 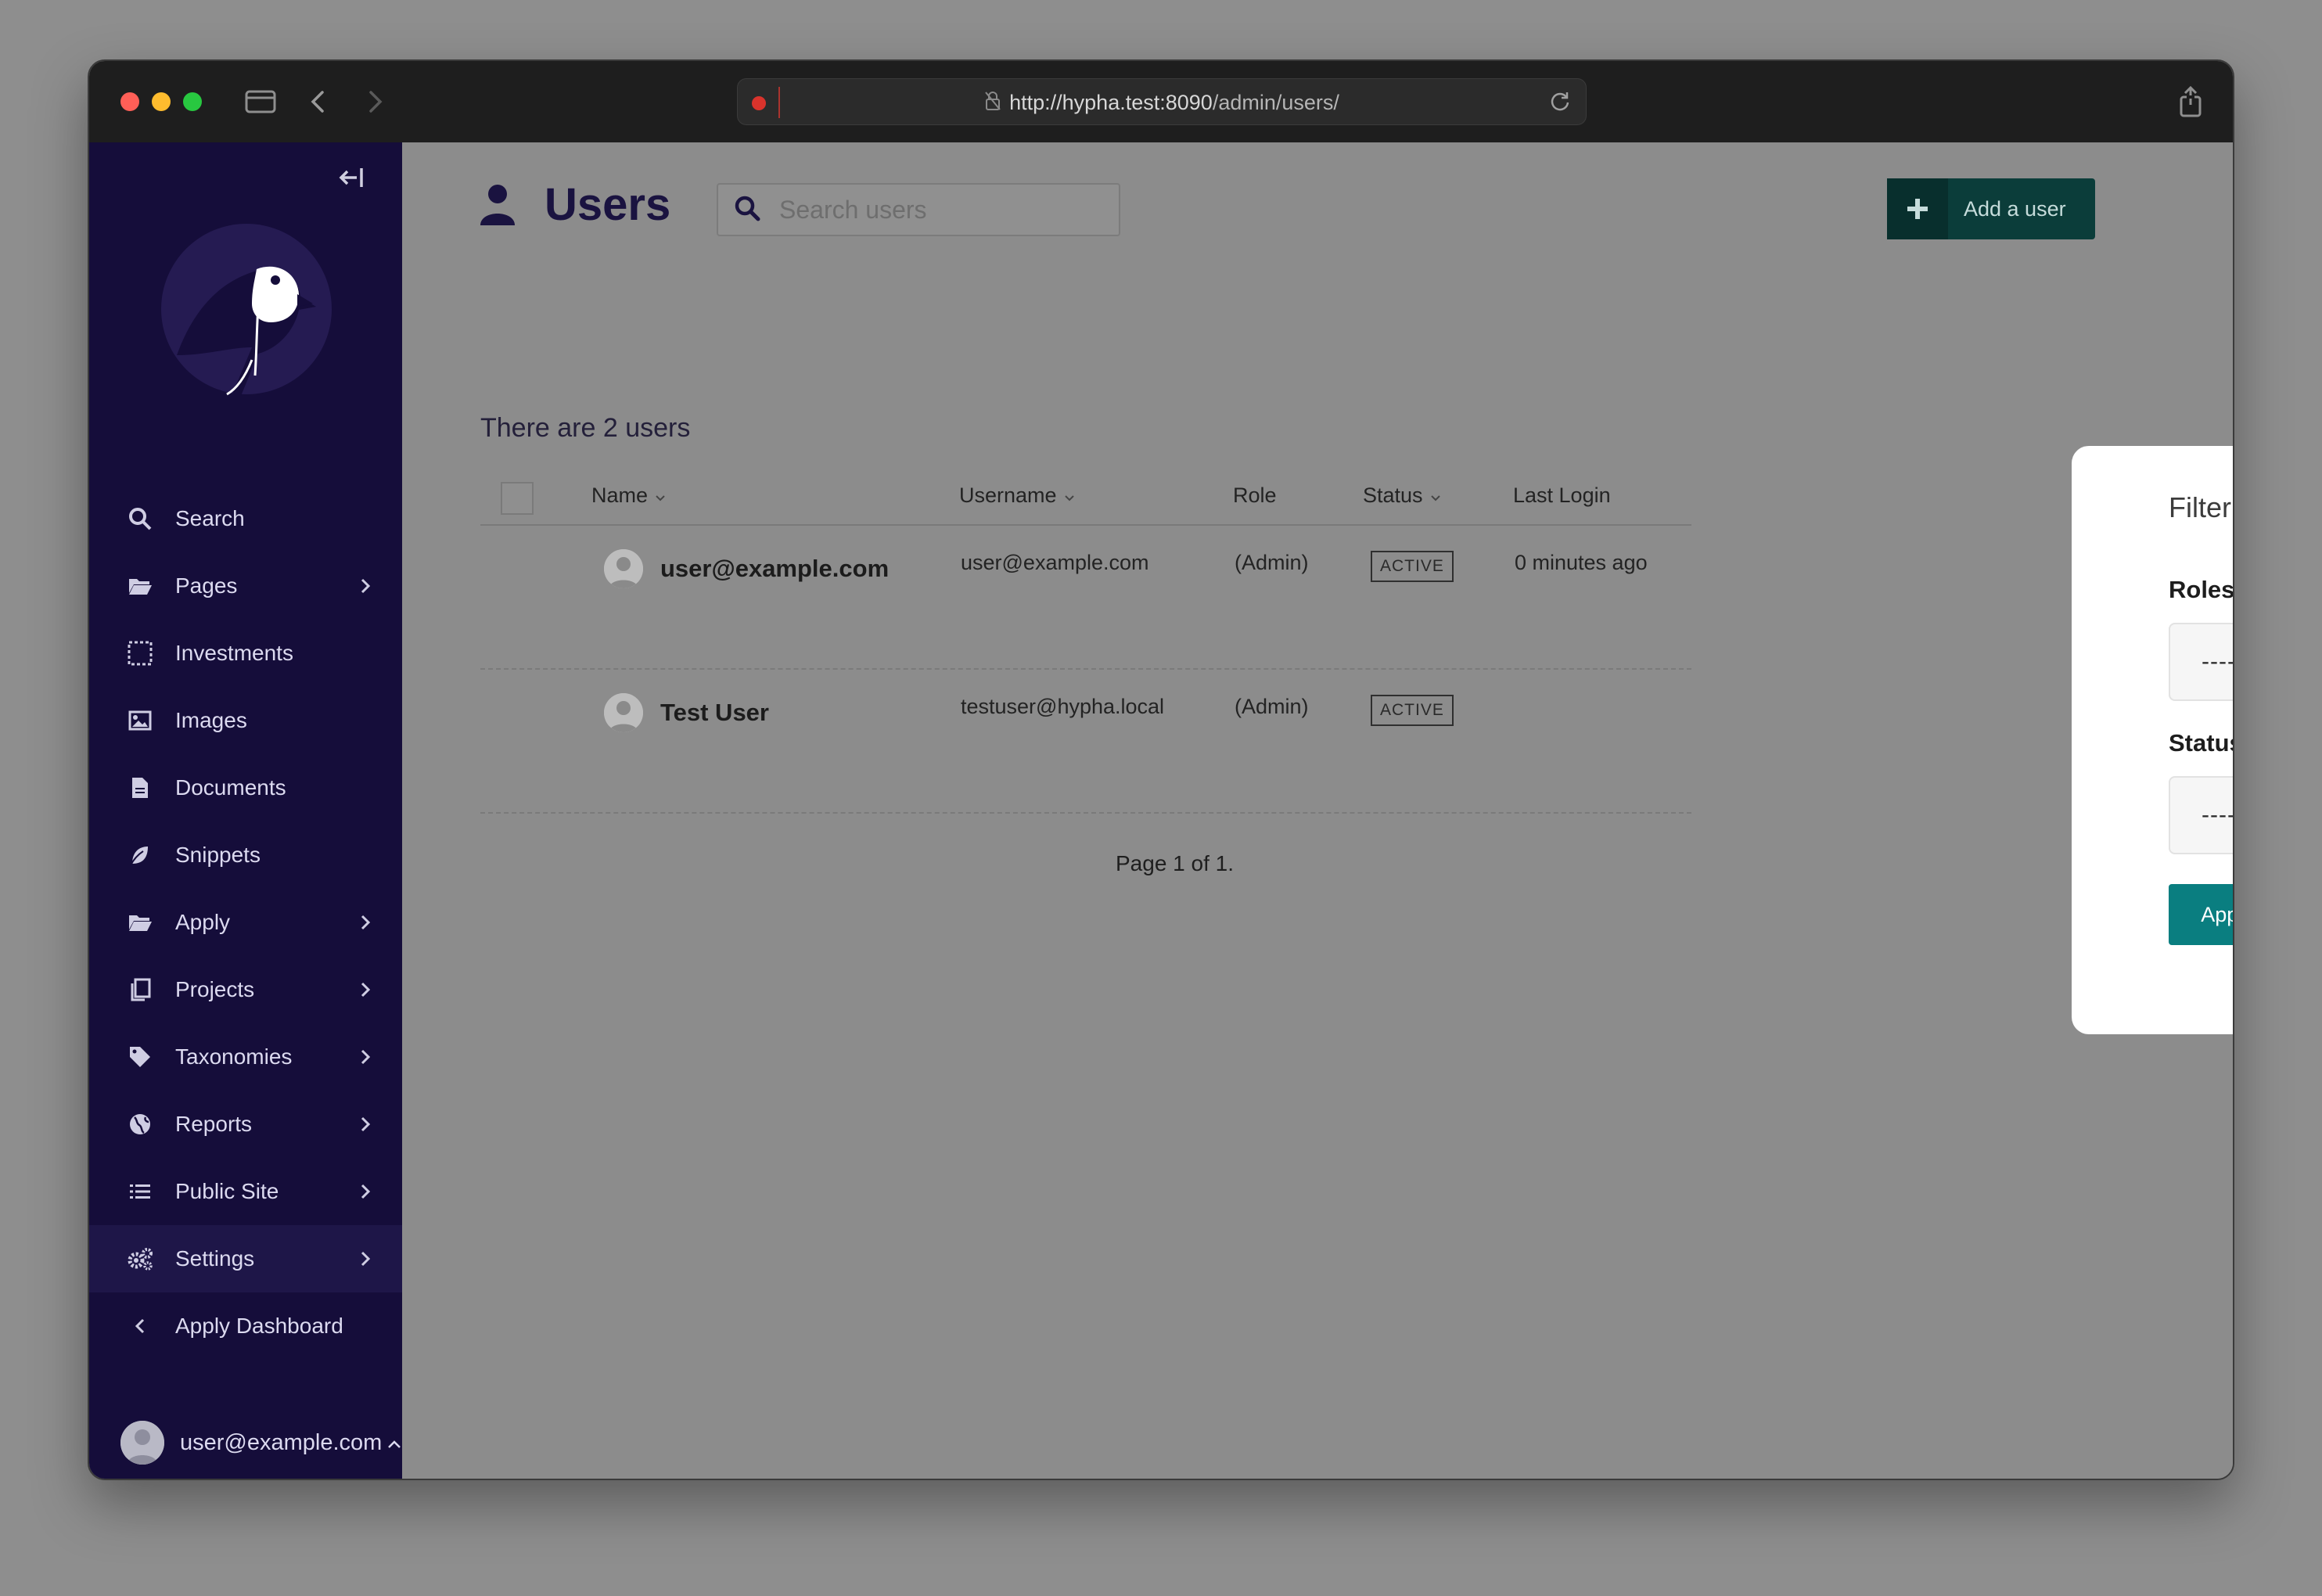 I want to click on column-username: Username, so click(x=1017, y=495).